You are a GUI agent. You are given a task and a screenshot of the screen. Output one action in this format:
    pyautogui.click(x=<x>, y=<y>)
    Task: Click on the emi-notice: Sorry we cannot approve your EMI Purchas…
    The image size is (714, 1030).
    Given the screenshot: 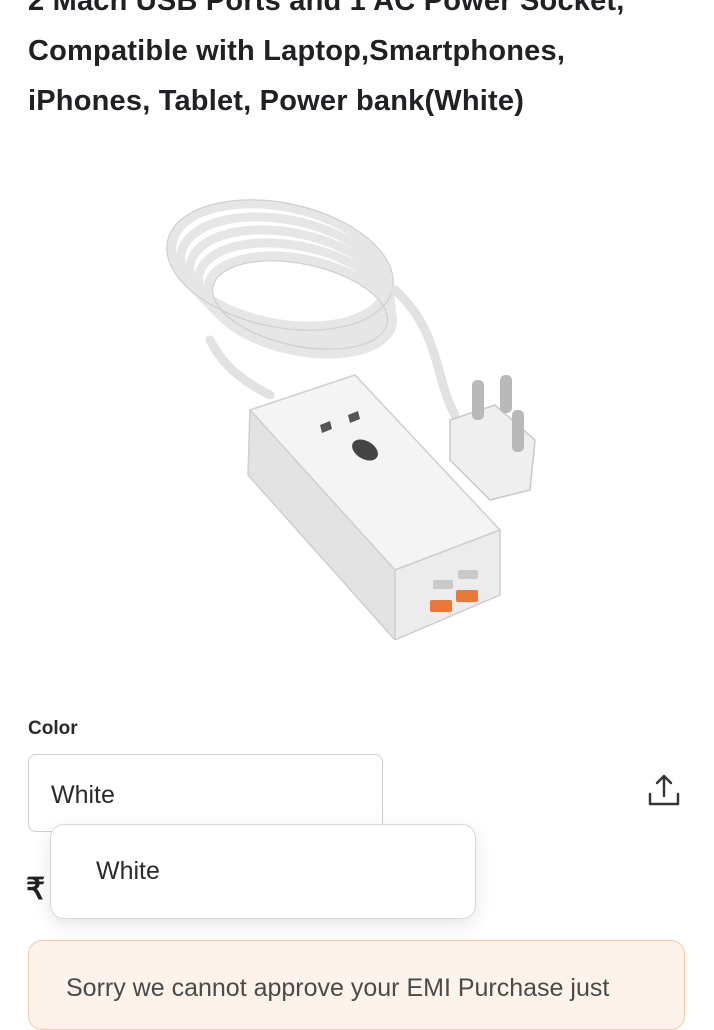 What is the action you would take?
    pyautogui.click(x=356, y=985)
    